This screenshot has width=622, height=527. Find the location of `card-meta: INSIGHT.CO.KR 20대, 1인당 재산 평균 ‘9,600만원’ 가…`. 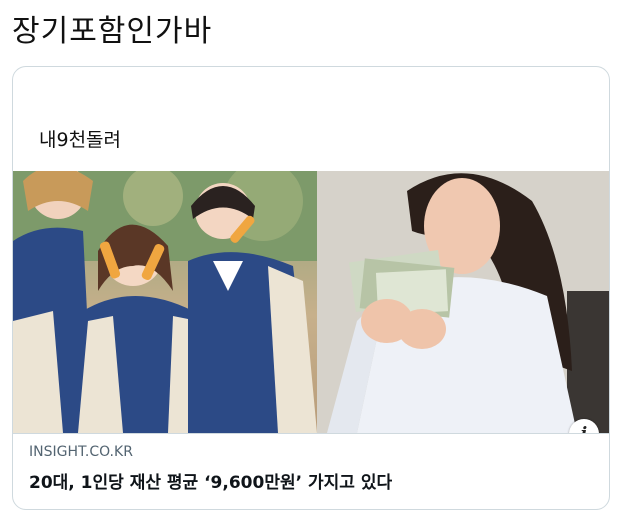

card-meta: INSIGHT.CO.KR 20대, 1인당 재산 평균 ‘9,600만원’ 가… is located at coordinates (311, 471).